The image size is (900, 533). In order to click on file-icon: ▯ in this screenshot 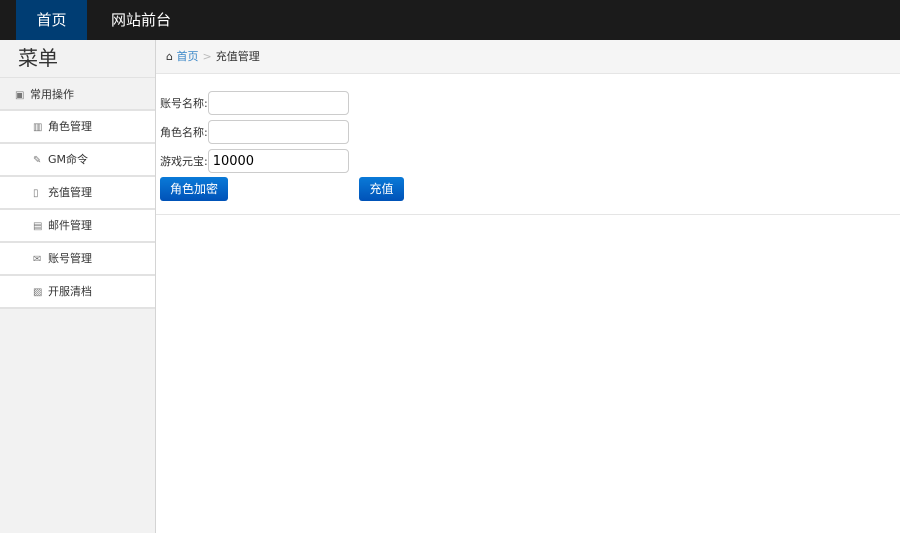, I will do `click(36, 193)`.